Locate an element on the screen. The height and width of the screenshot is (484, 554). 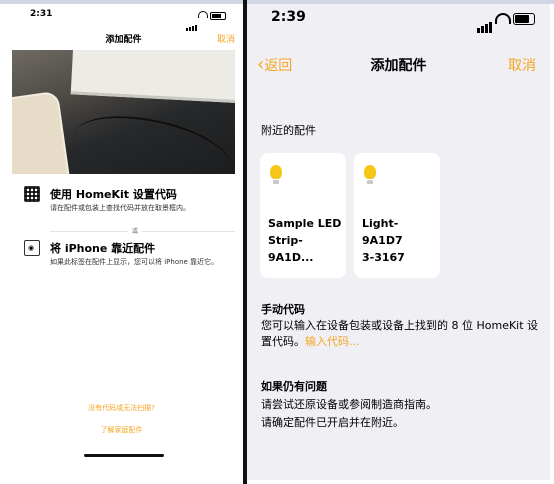
separator-line is located at coordinates (142, 231).